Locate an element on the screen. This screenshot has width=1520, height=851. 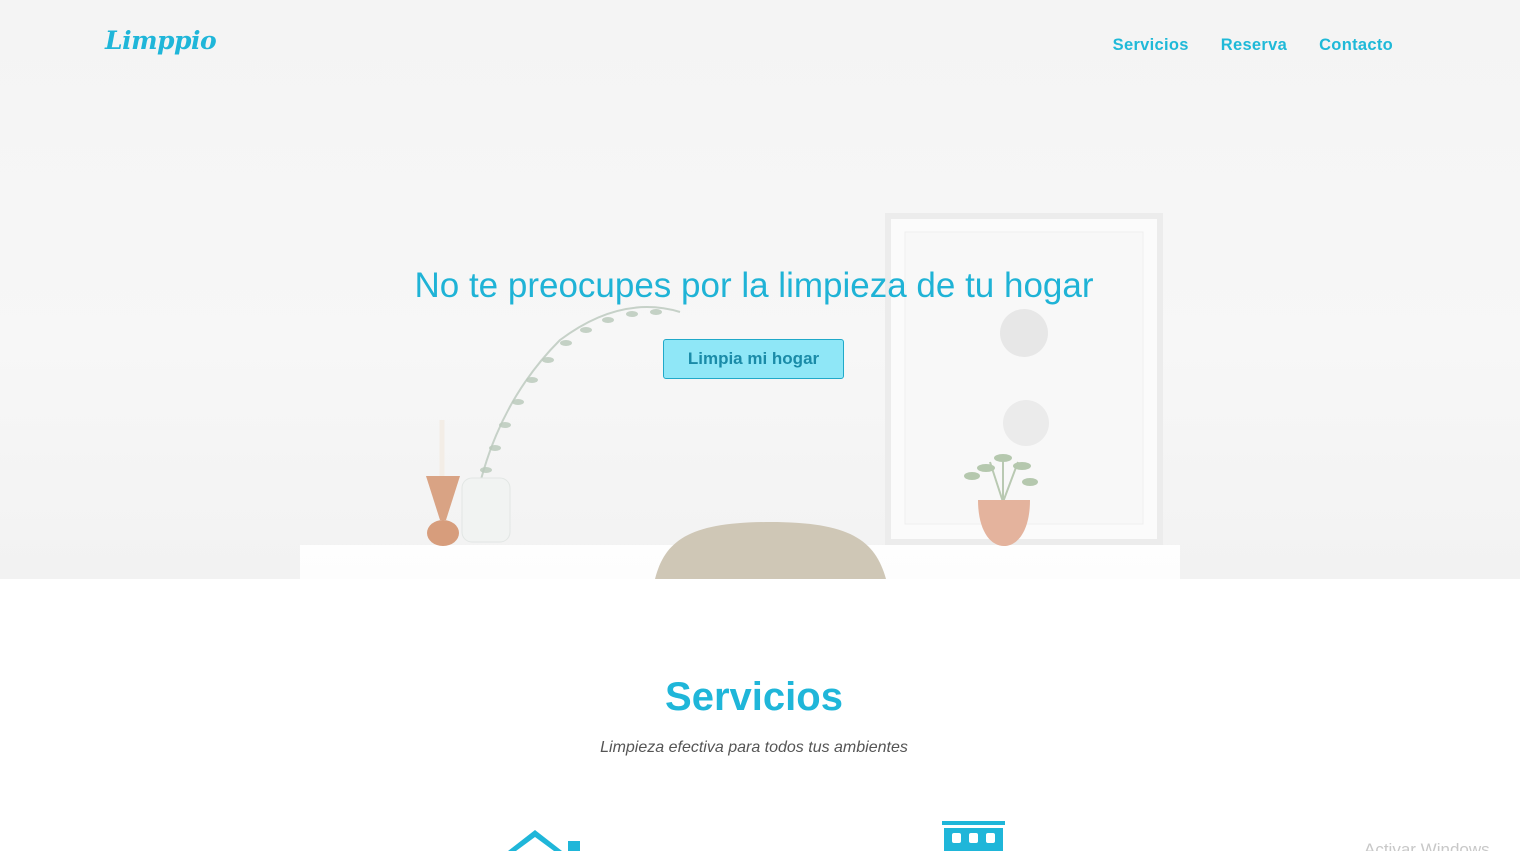
nav-links: Servicios Reserva Contacto is located at coordinates (1253, 45).